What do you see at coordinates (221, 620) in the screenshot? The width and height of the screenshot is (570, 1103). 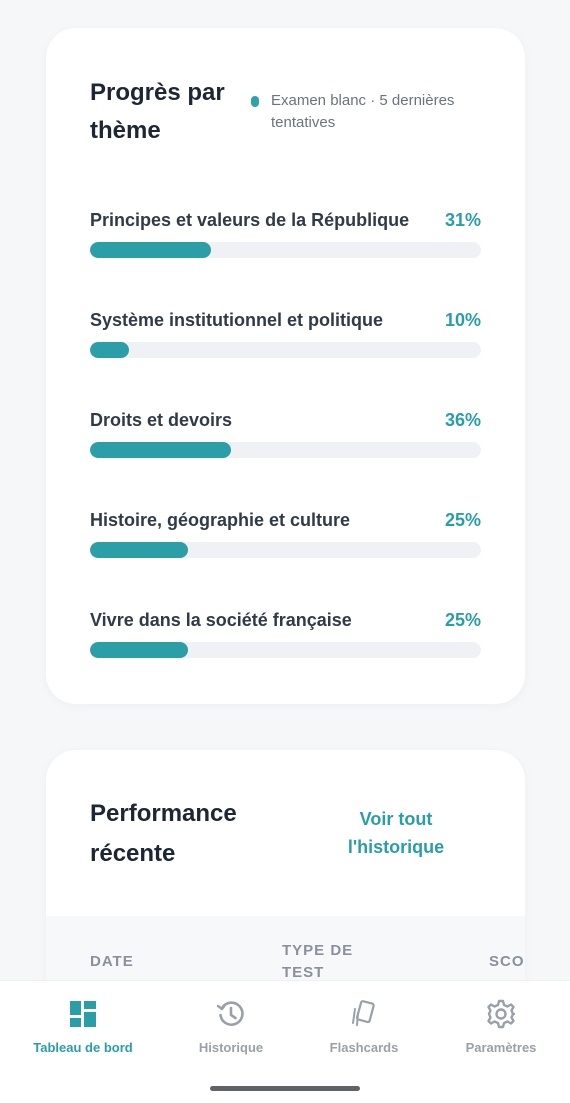 I see `theme-label: Vivre dans la société française` at bounding box center [221, 620].